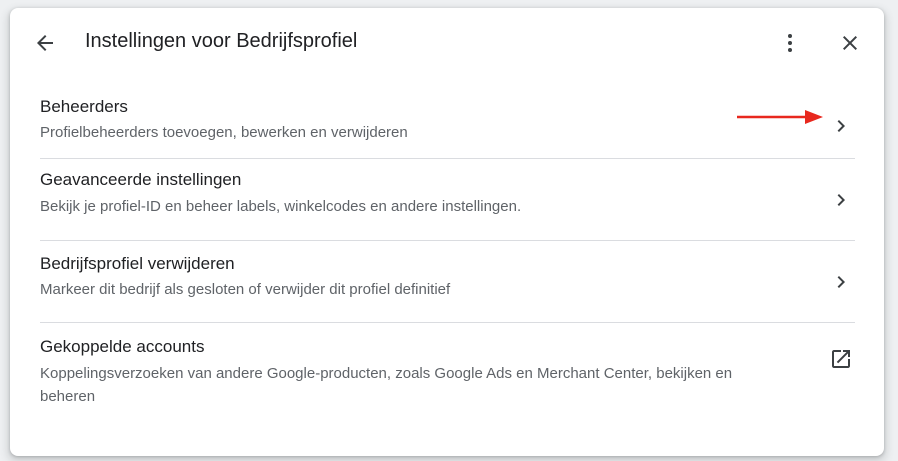 This screenshot has height=461, width=898. I want to click on dialog-title: Instellingen voor Bedrijfsprofiel, so click(221, 41).